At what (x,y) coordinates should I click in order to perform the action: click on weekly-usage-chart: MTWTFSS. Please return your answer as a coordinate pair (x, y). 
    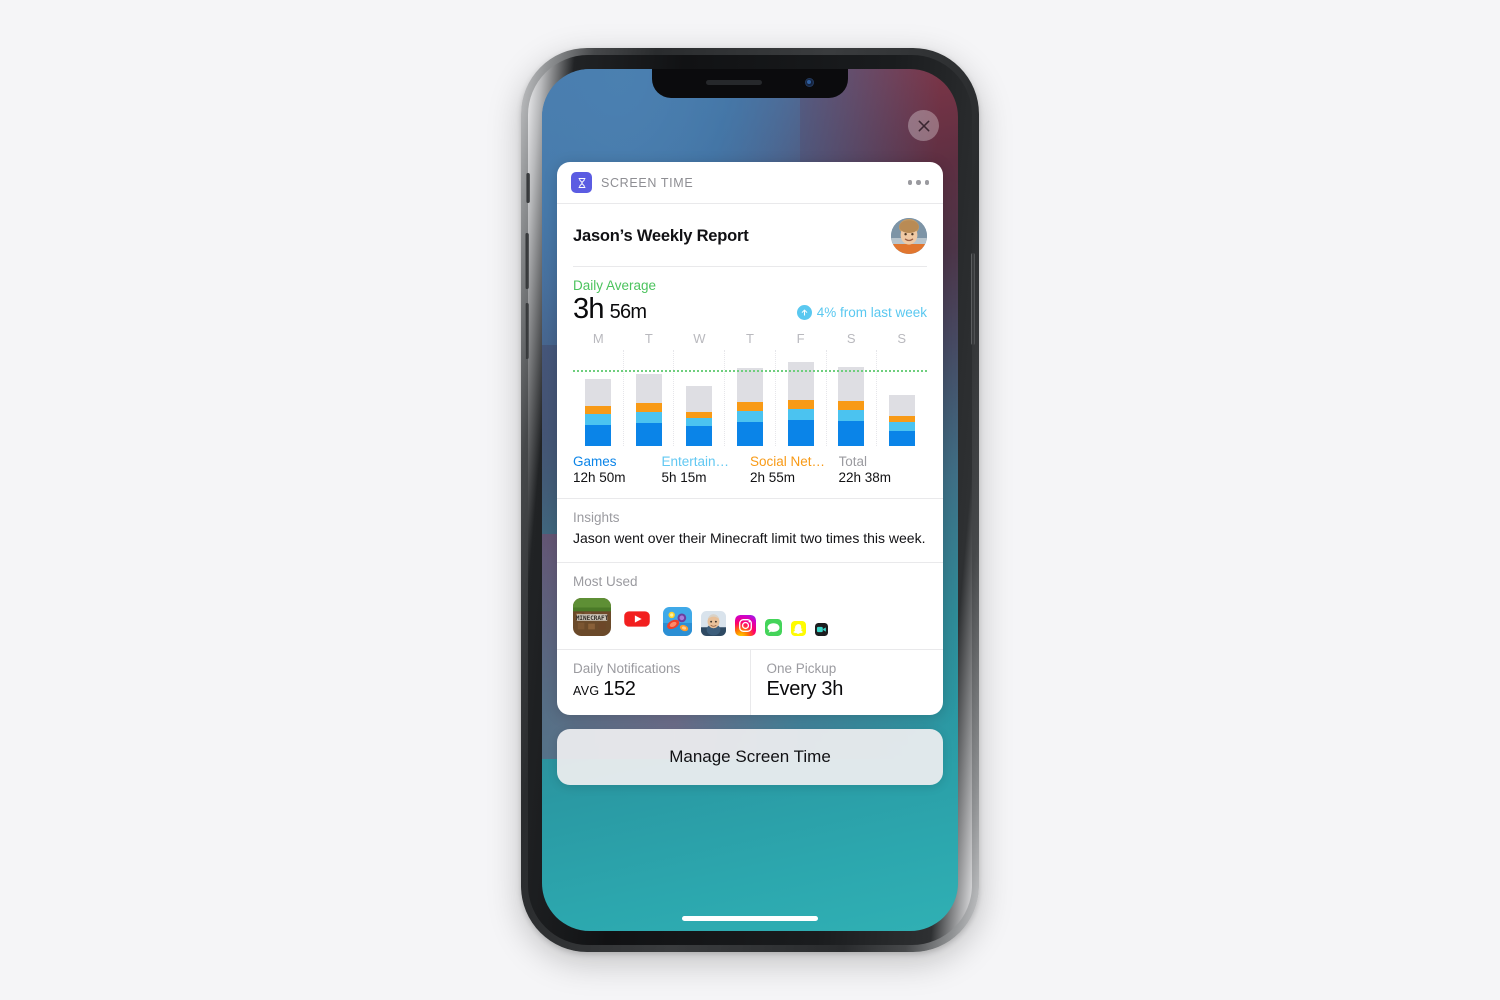
    Looking at the image, I should click on (750, 389).